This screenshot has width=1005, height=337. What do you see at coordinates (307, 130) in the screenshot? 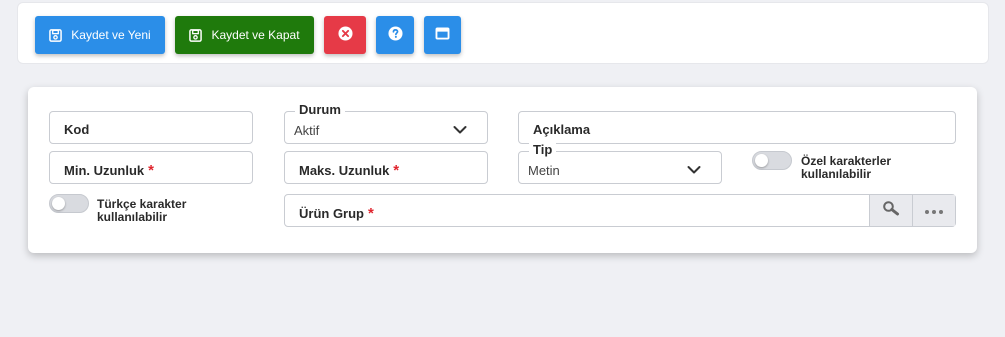
I see `durum-value: Aktif` at bounding box center [307, 130].